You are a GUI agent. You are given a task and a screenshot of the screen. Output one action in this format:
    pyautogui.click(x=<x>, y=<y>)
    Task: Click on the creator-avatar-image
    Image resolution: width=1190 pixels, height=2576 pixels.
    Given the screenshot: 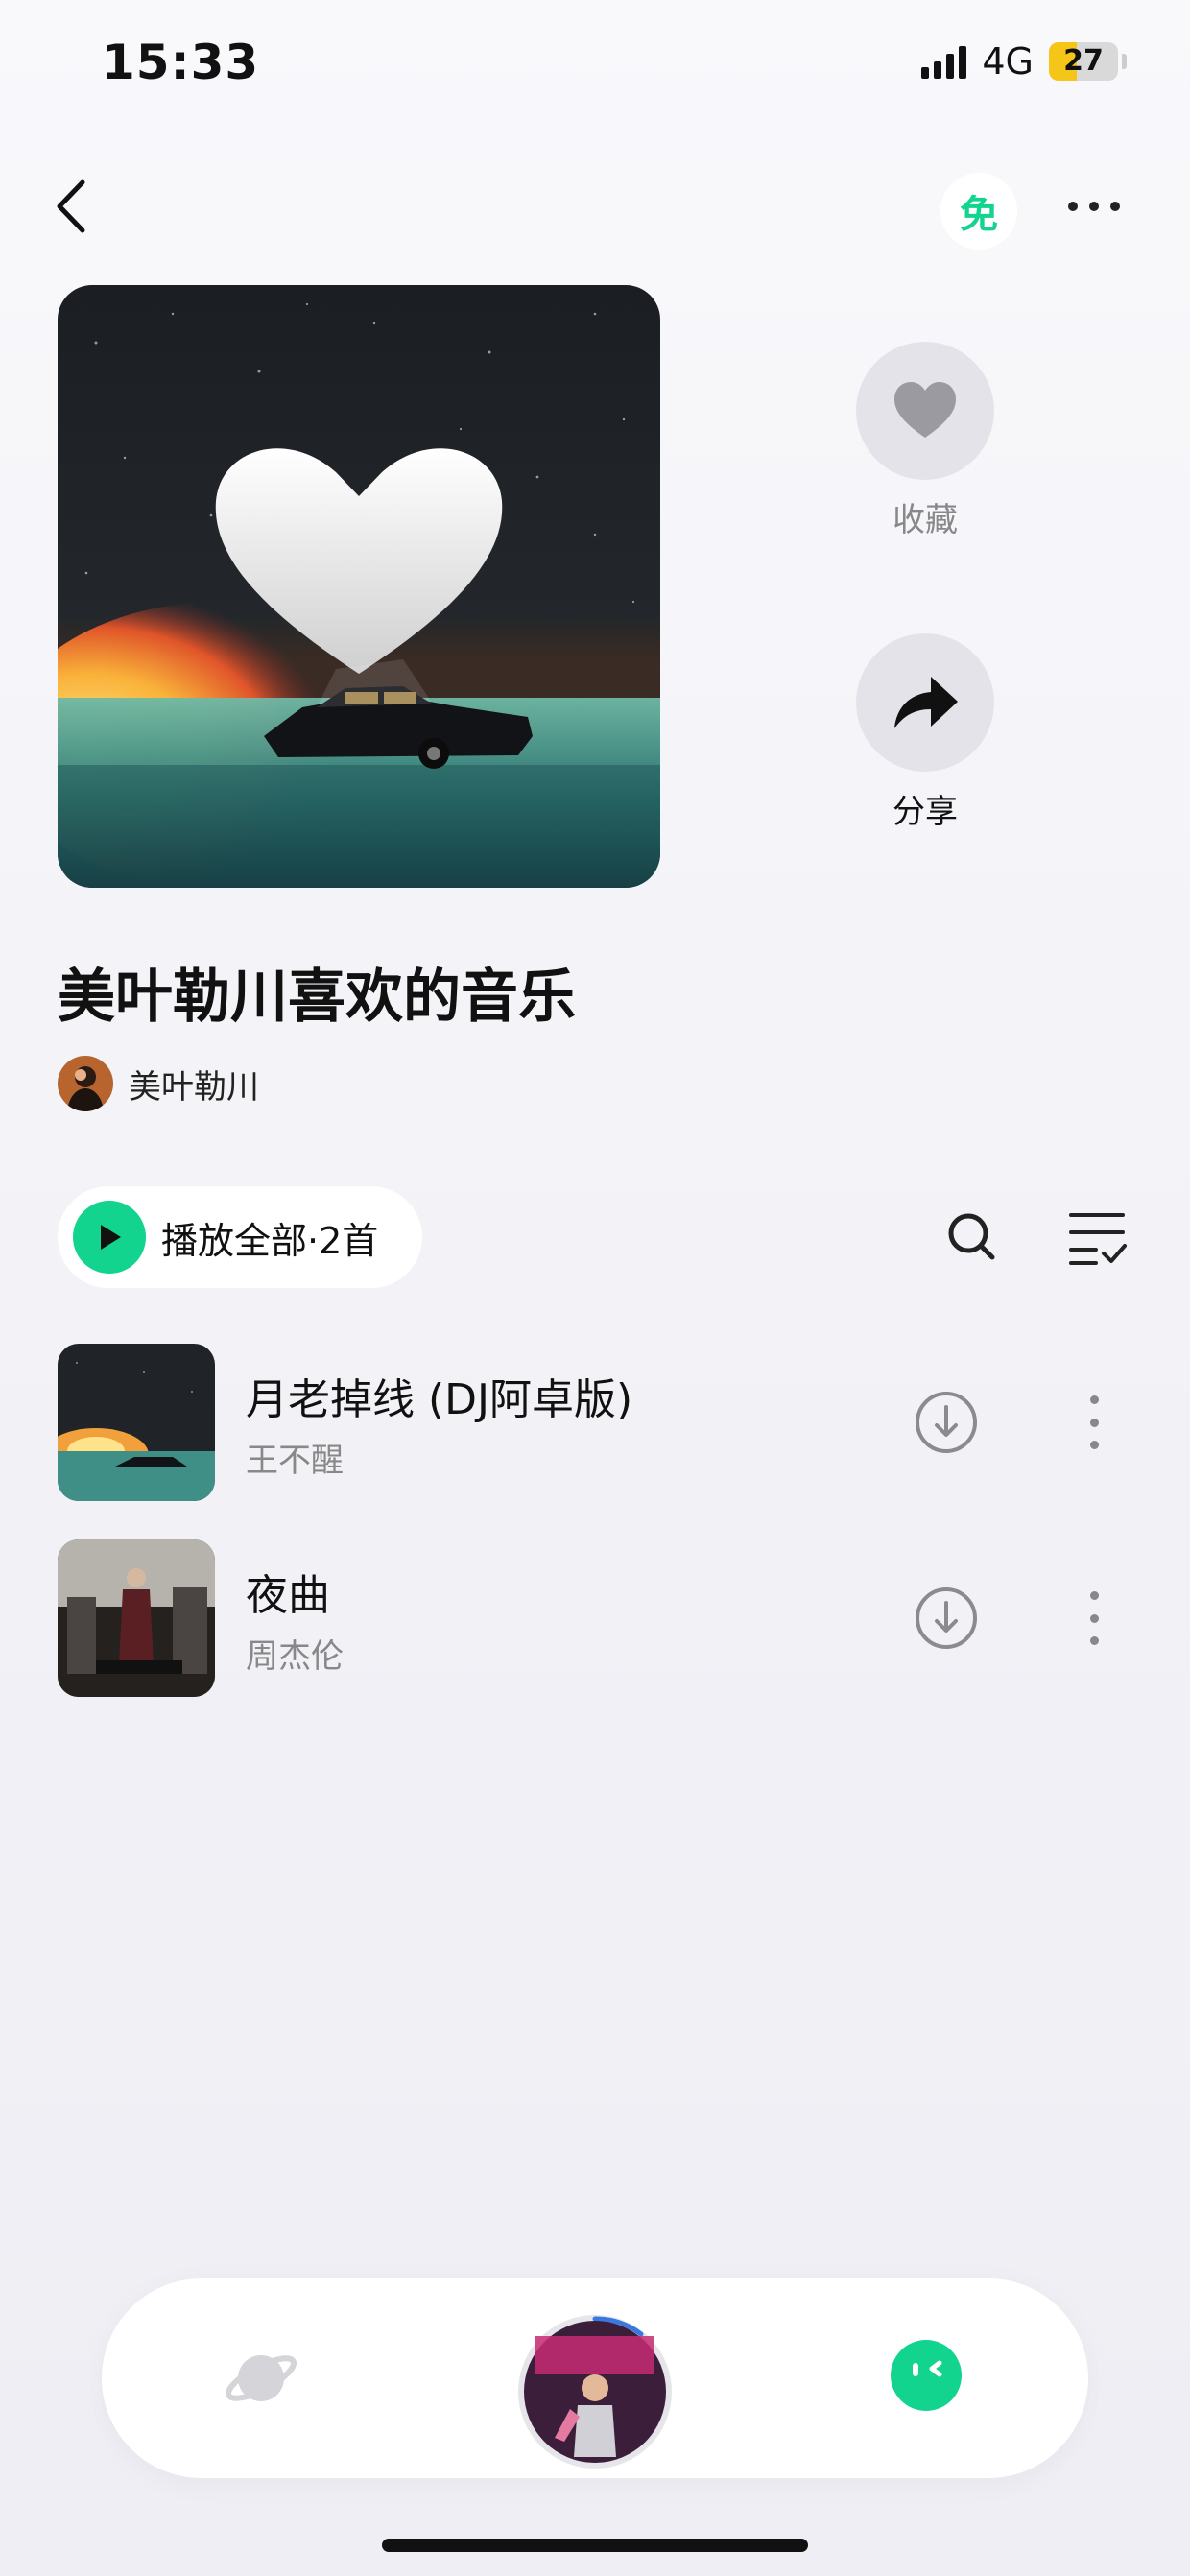 What is the action you would take?
    pyautogui.click(x=85, y=1083)
    